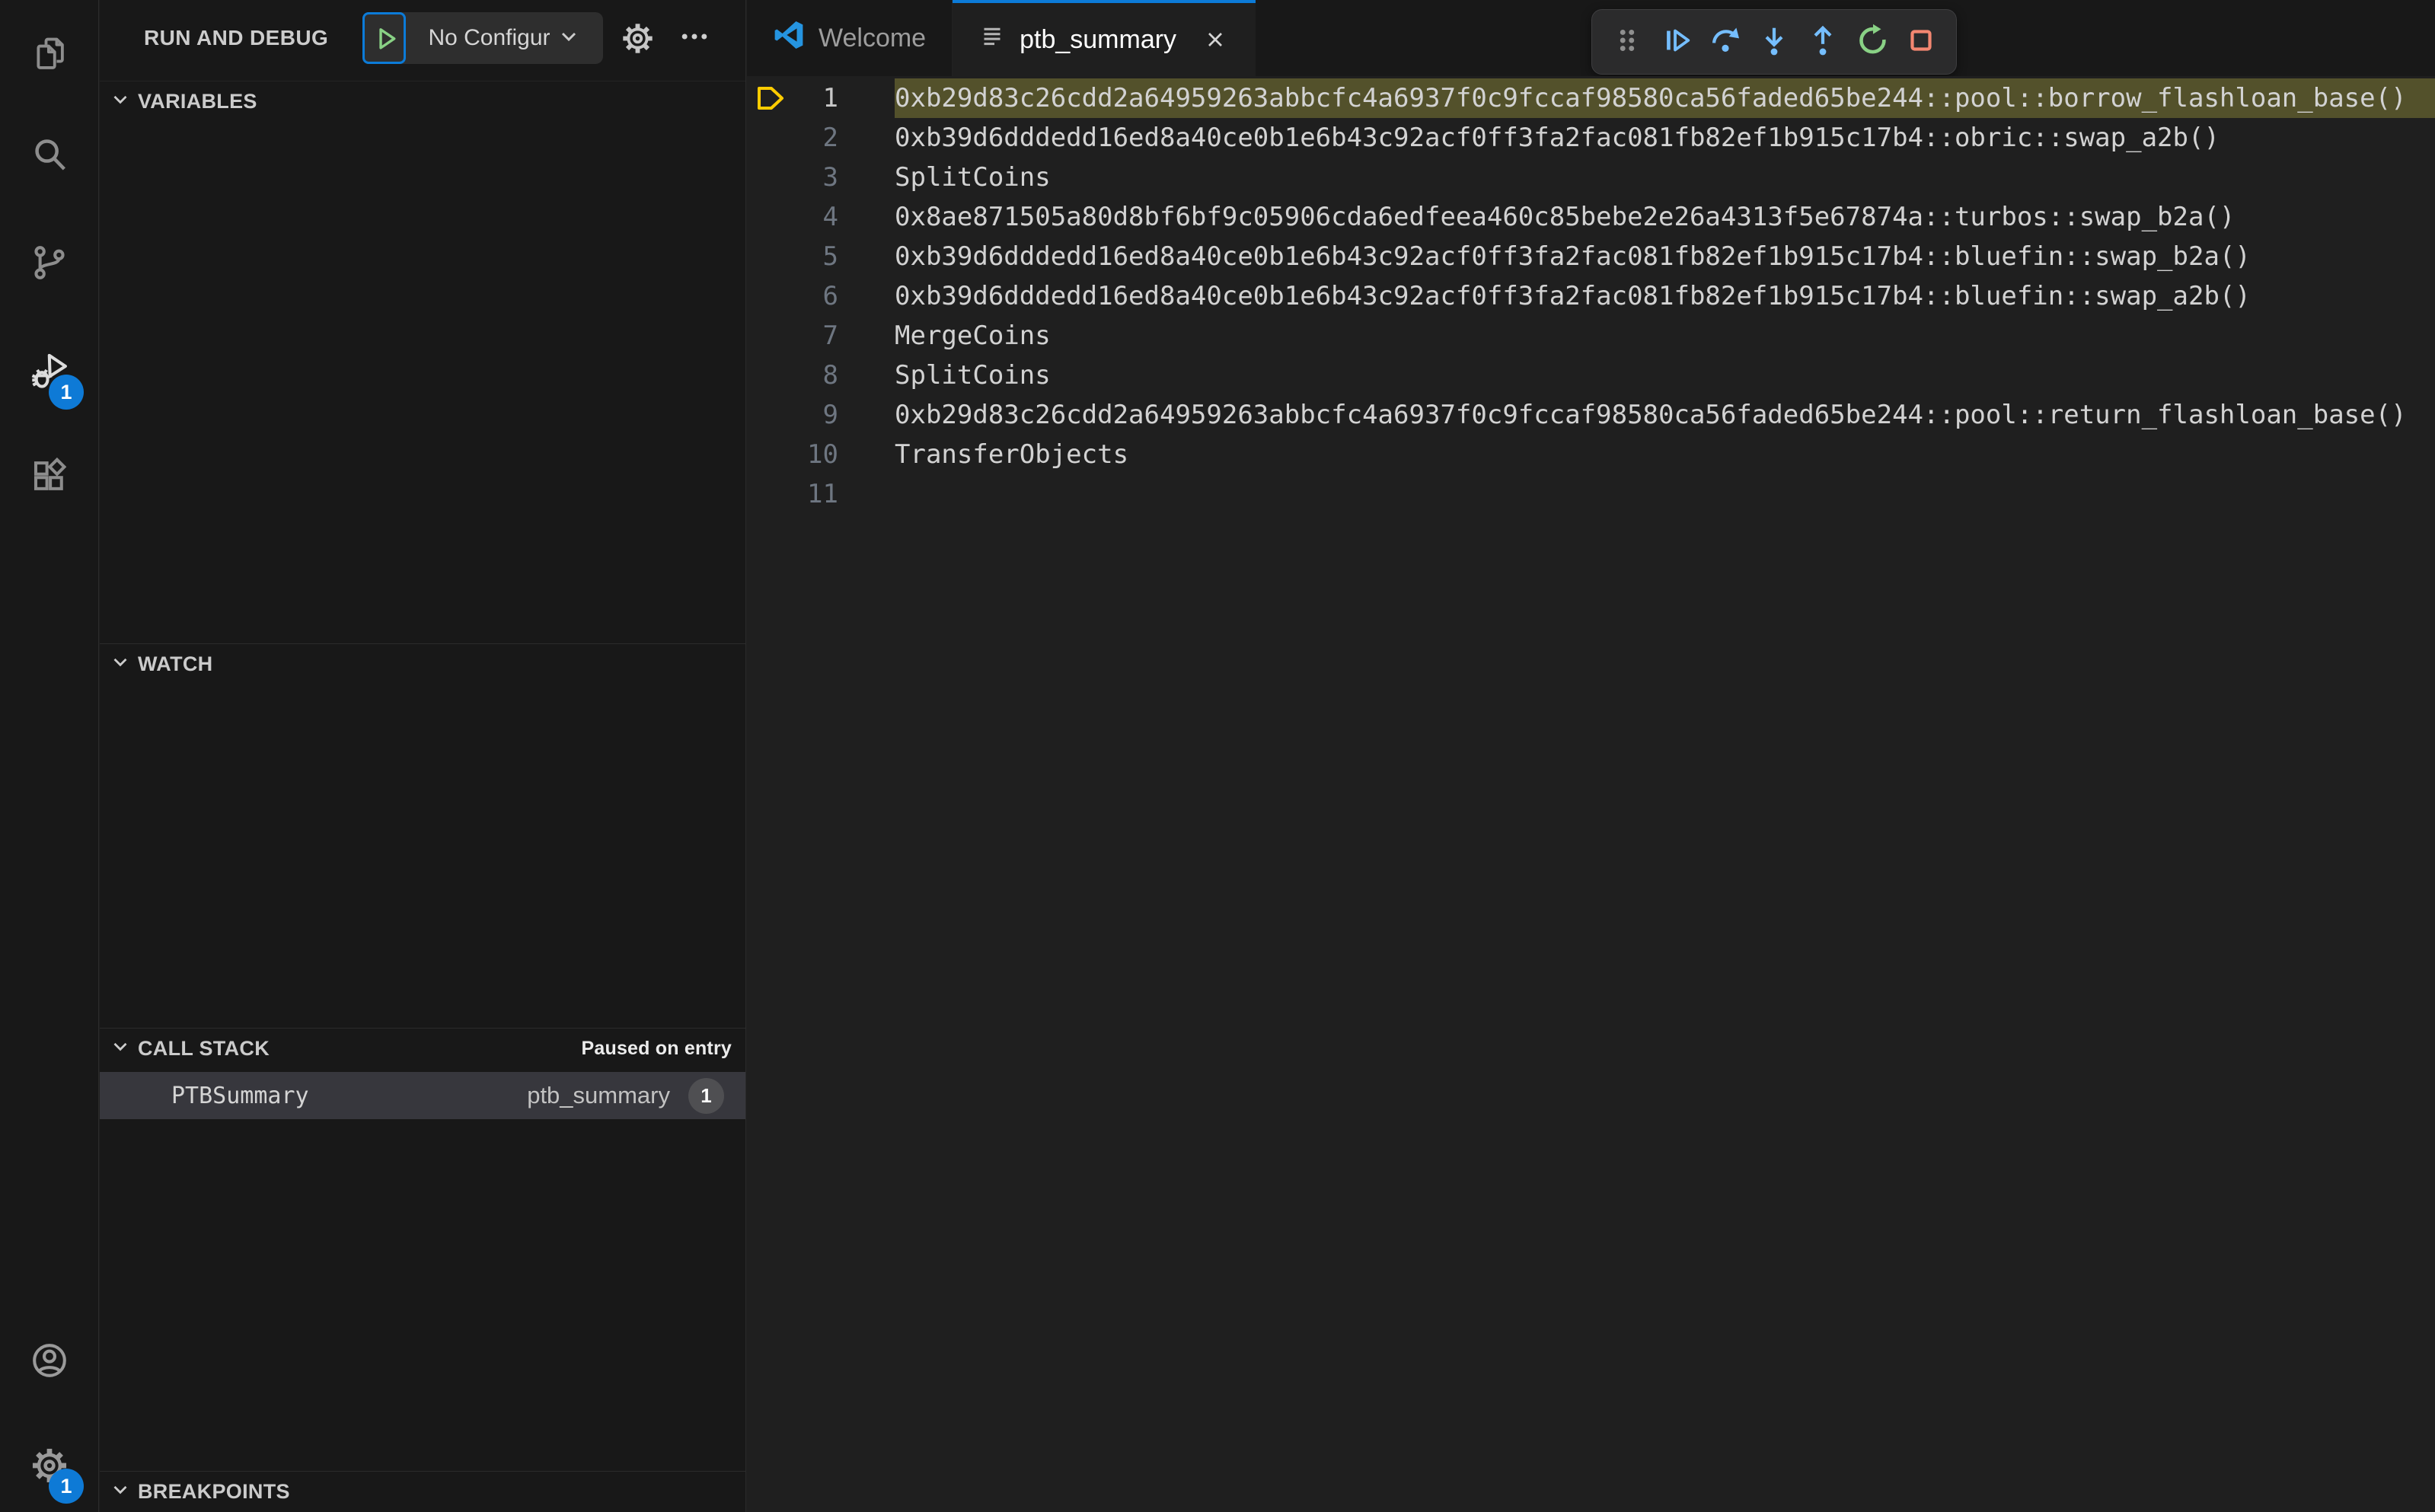 The height and width of the screenshot is (1512, 2435). I want to click on gutter: 5, so click(821, 256).